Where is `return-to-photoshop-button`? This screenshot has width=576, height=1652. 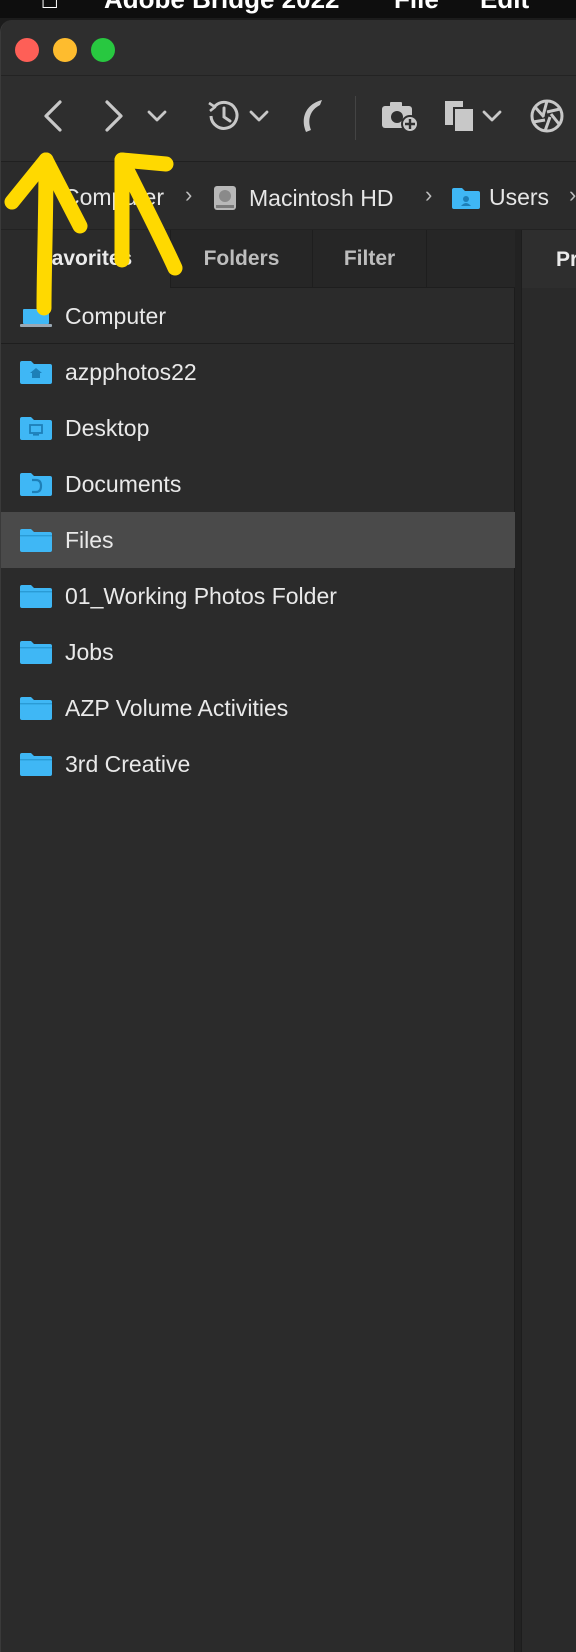
return-to-photoshop-button is located at coordinates (311, 116).